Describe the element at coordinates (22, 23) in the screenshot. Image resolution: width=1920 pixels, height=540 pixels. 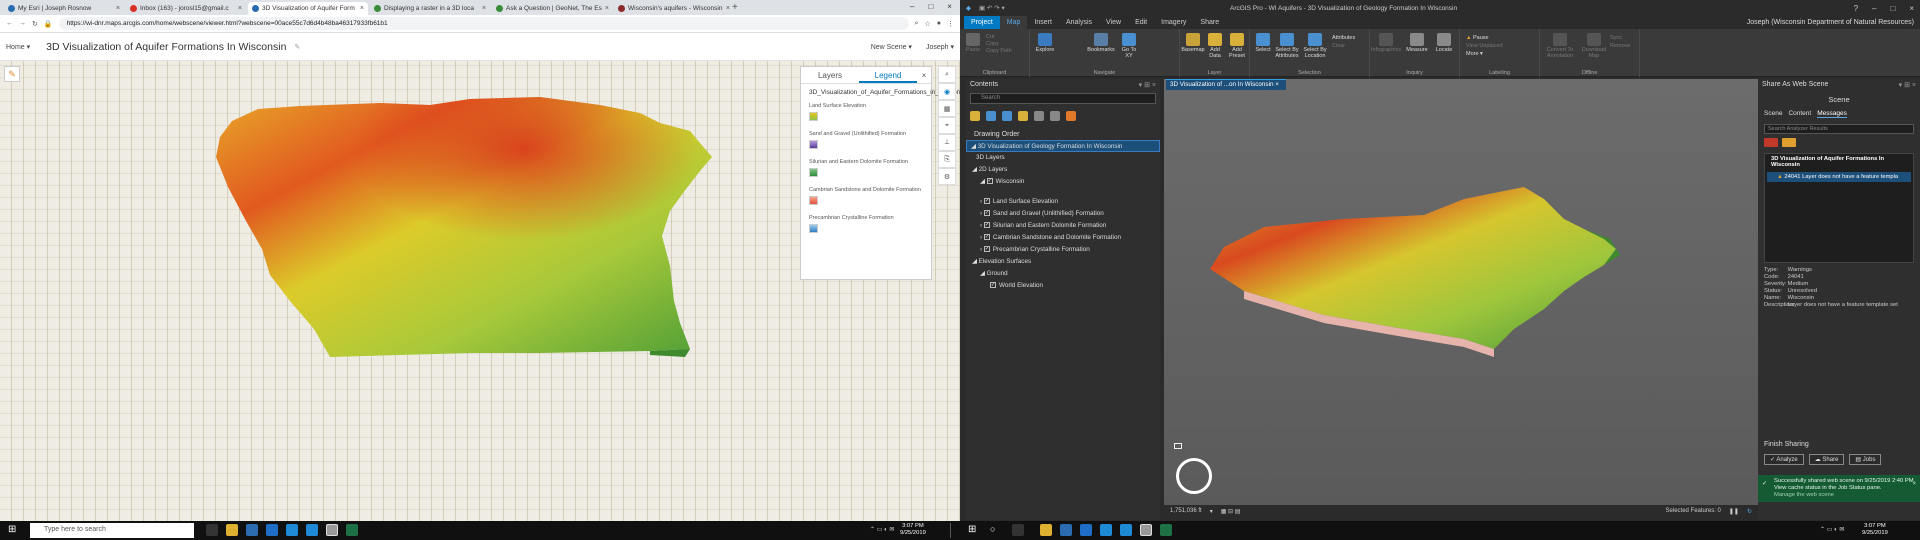
I see `forward-icon: →` at that location.